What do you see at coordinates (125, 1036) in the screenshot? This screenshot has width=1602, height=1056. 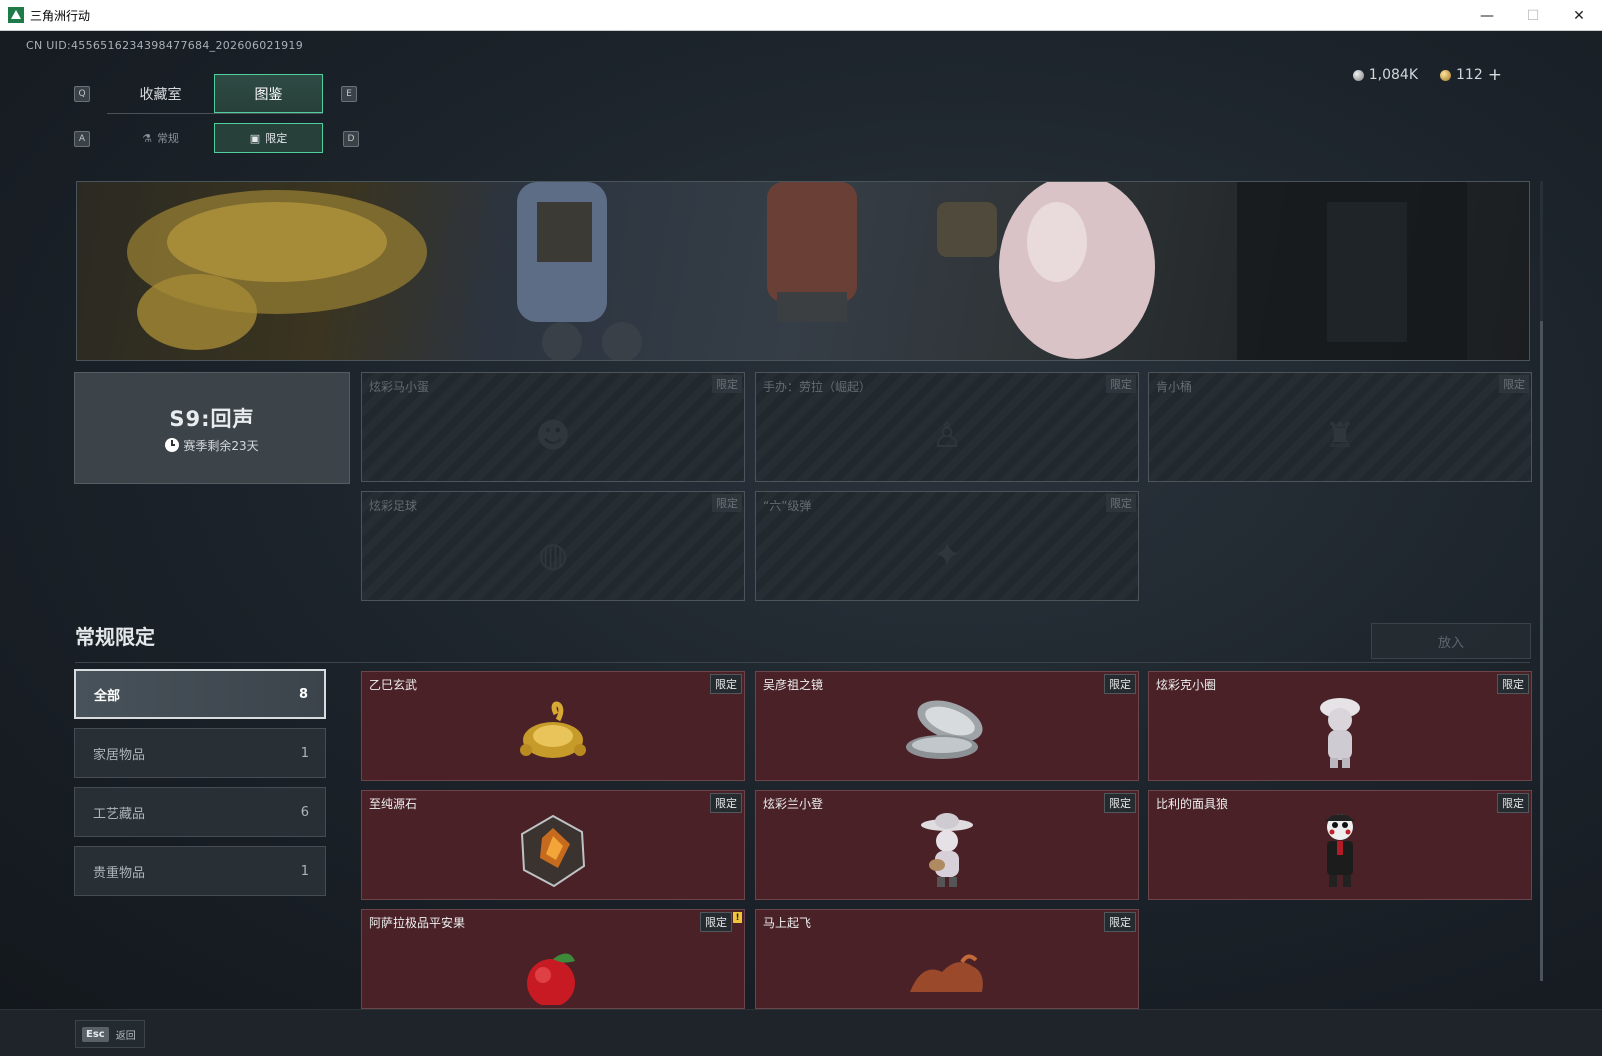 I see `back-label: 返回` at bounding box center [125, 1036].